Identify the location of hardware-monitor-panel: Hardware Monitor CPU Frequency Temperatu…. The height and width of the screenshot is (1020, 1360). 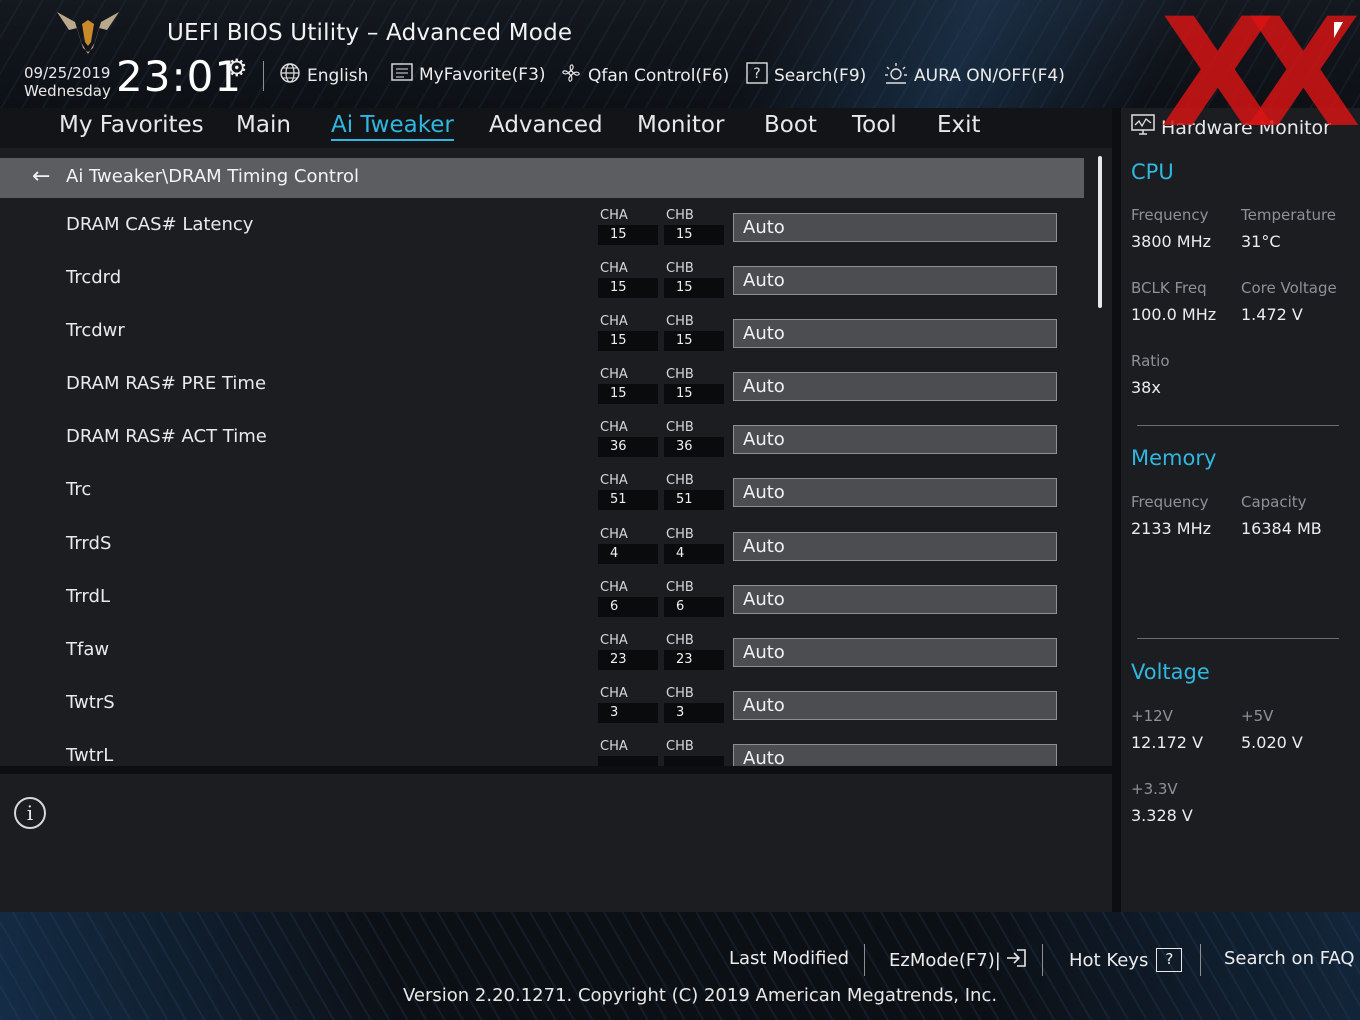
(1240, 510).